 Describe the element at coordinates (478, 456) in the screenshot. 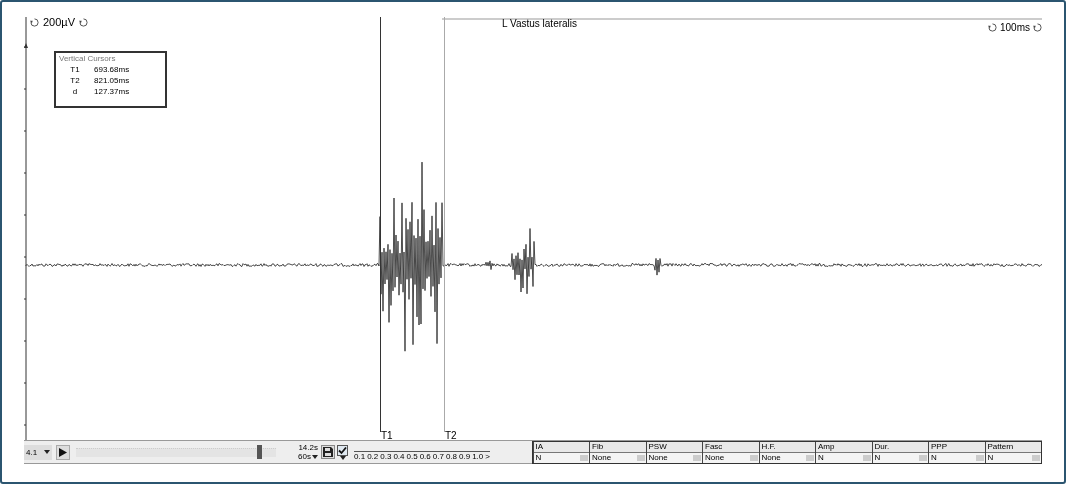

I see `scale-tick: 1.0` at that location.